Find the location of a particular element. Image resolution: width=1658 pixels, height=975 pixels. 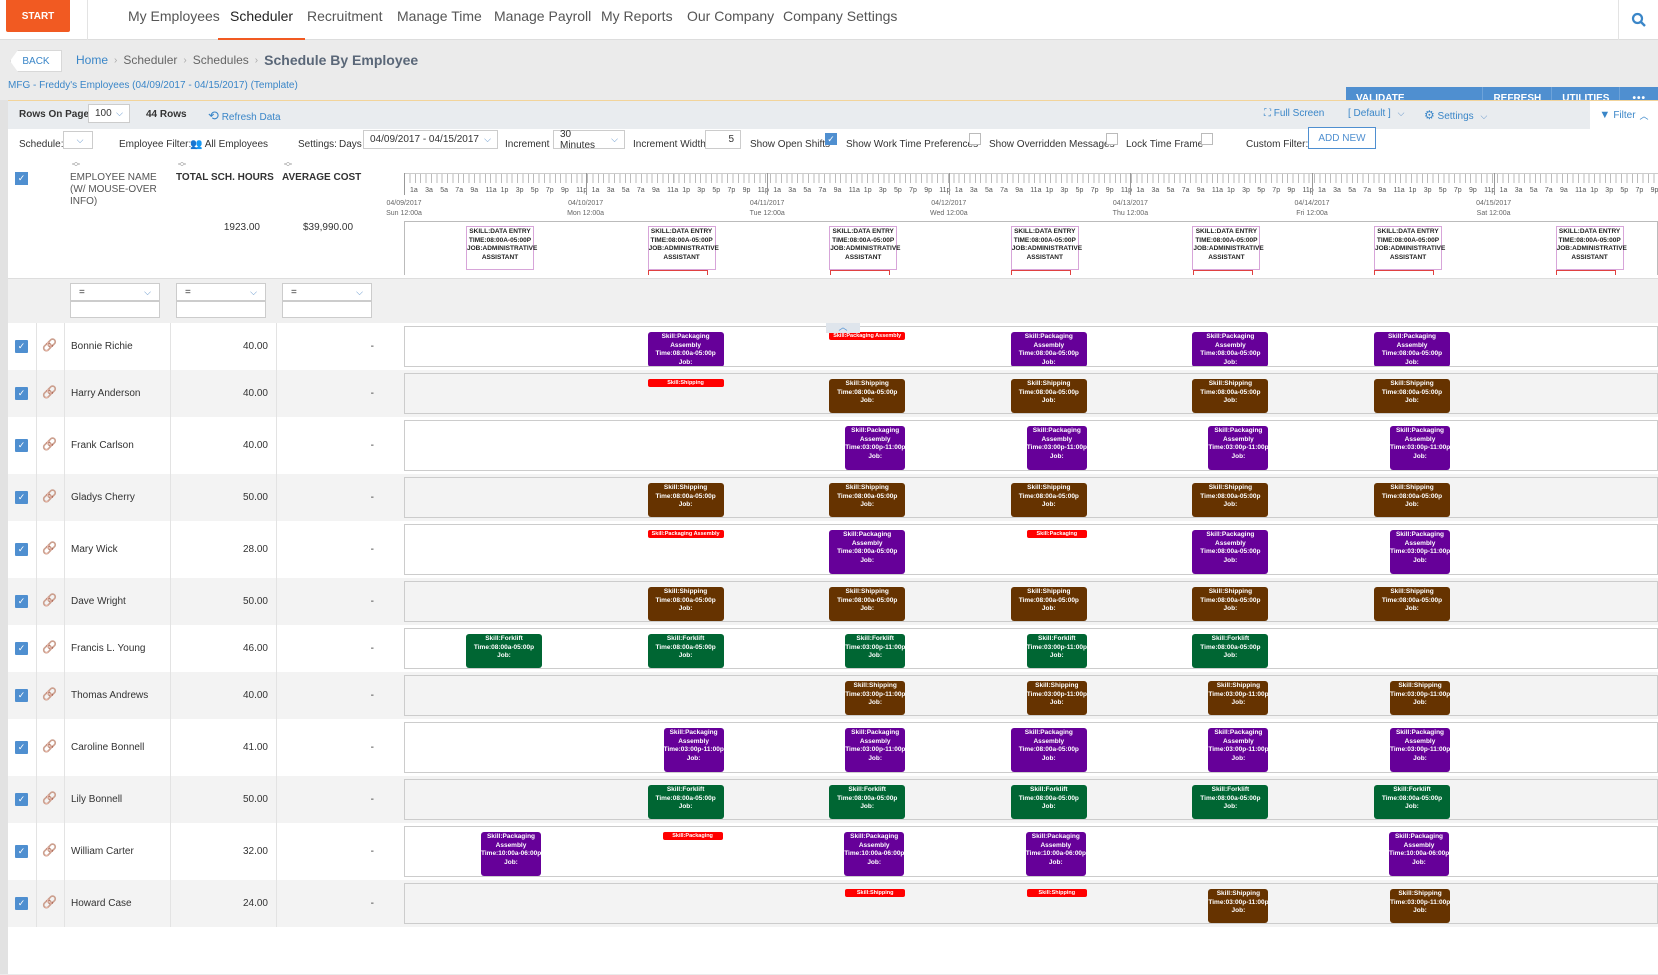

increment-select: 30 Minutes ⌵ is located at coordinates (589, 140).